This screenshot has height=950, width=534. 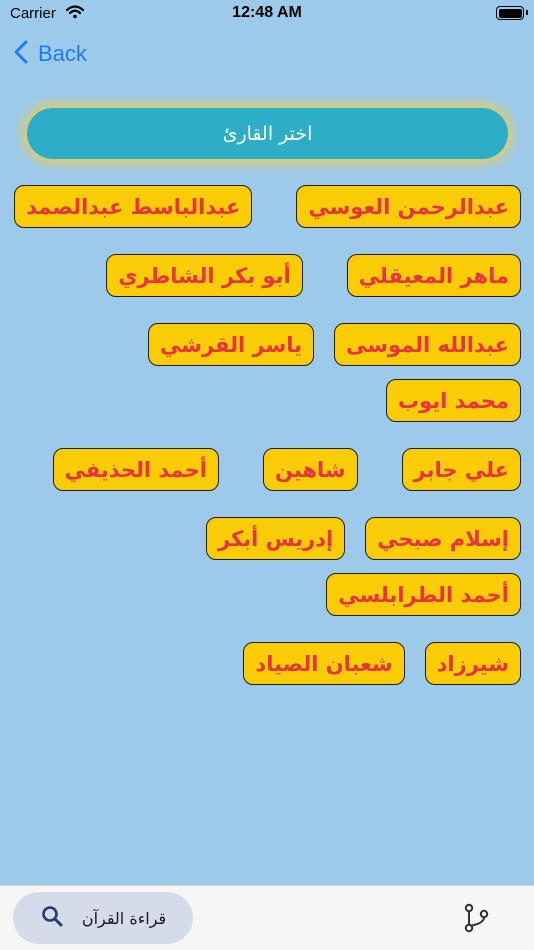 I want to click on back-button: Back, so click(x=50, y=54).